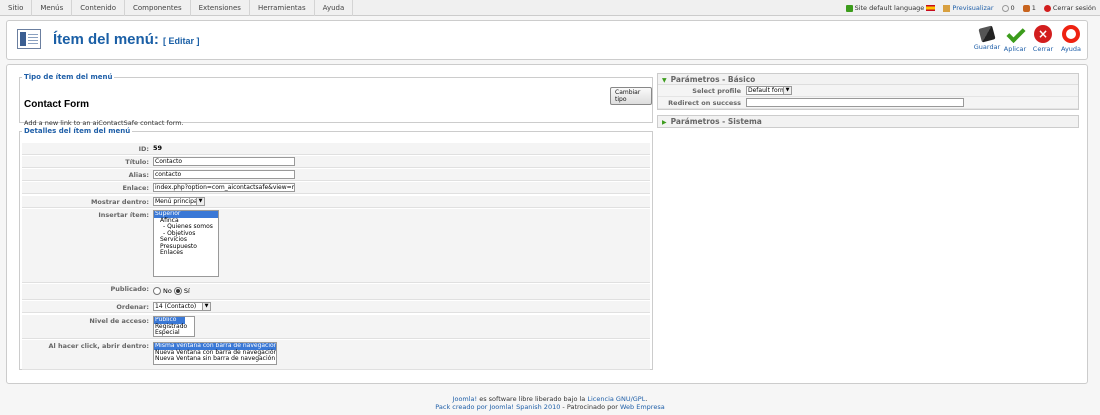 This screenshot has height=415, width=1100. I want to click on details-legend: Detalles del ítem del menú, so click(77, 131).